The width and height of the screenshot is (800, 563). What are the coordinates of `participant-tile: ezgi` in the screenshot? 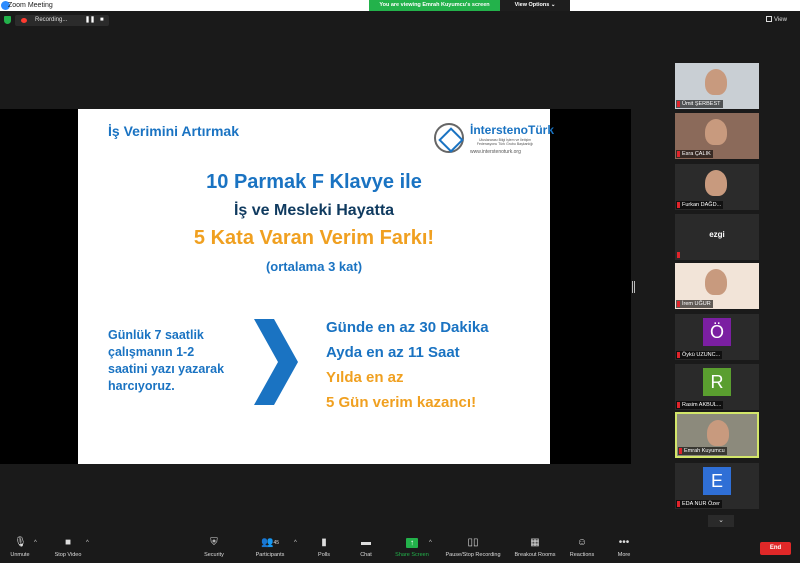 It's located at (717, 237).